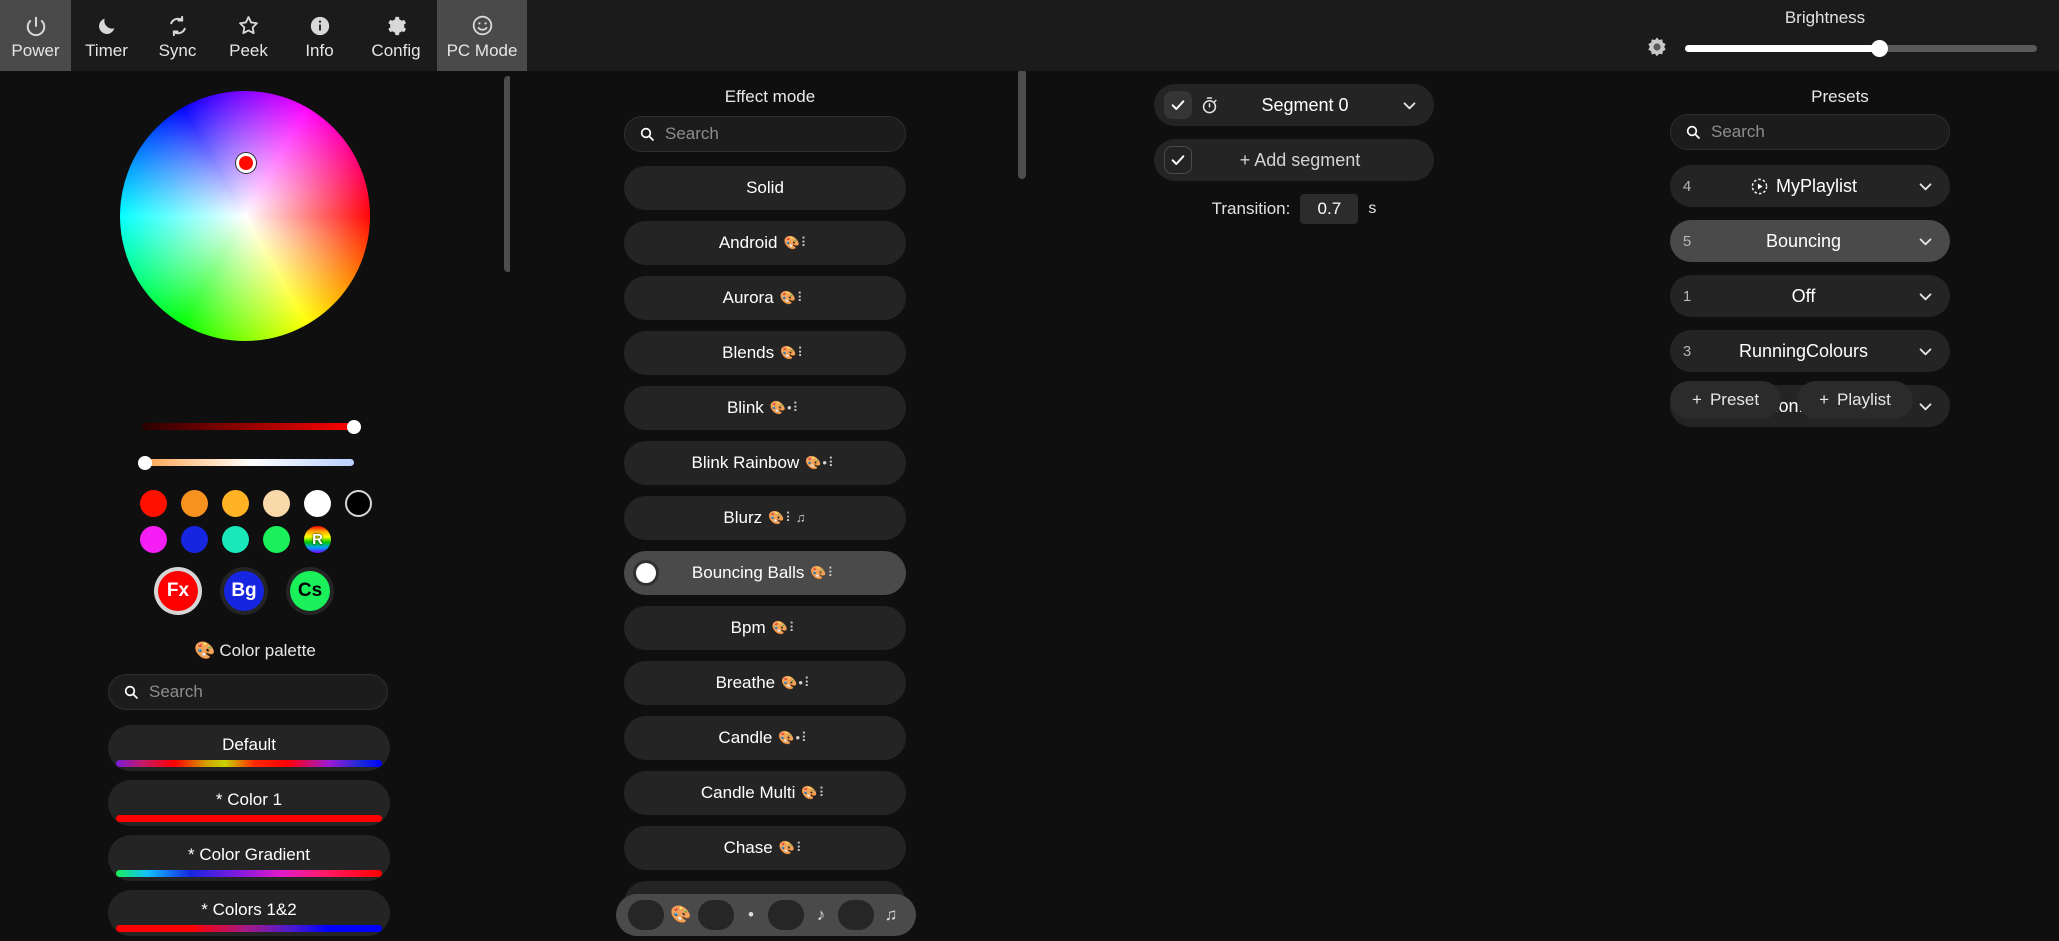 The image size is (2059, 941). I want to click on add-segment-label: + Add segment, so click(1300, 160).